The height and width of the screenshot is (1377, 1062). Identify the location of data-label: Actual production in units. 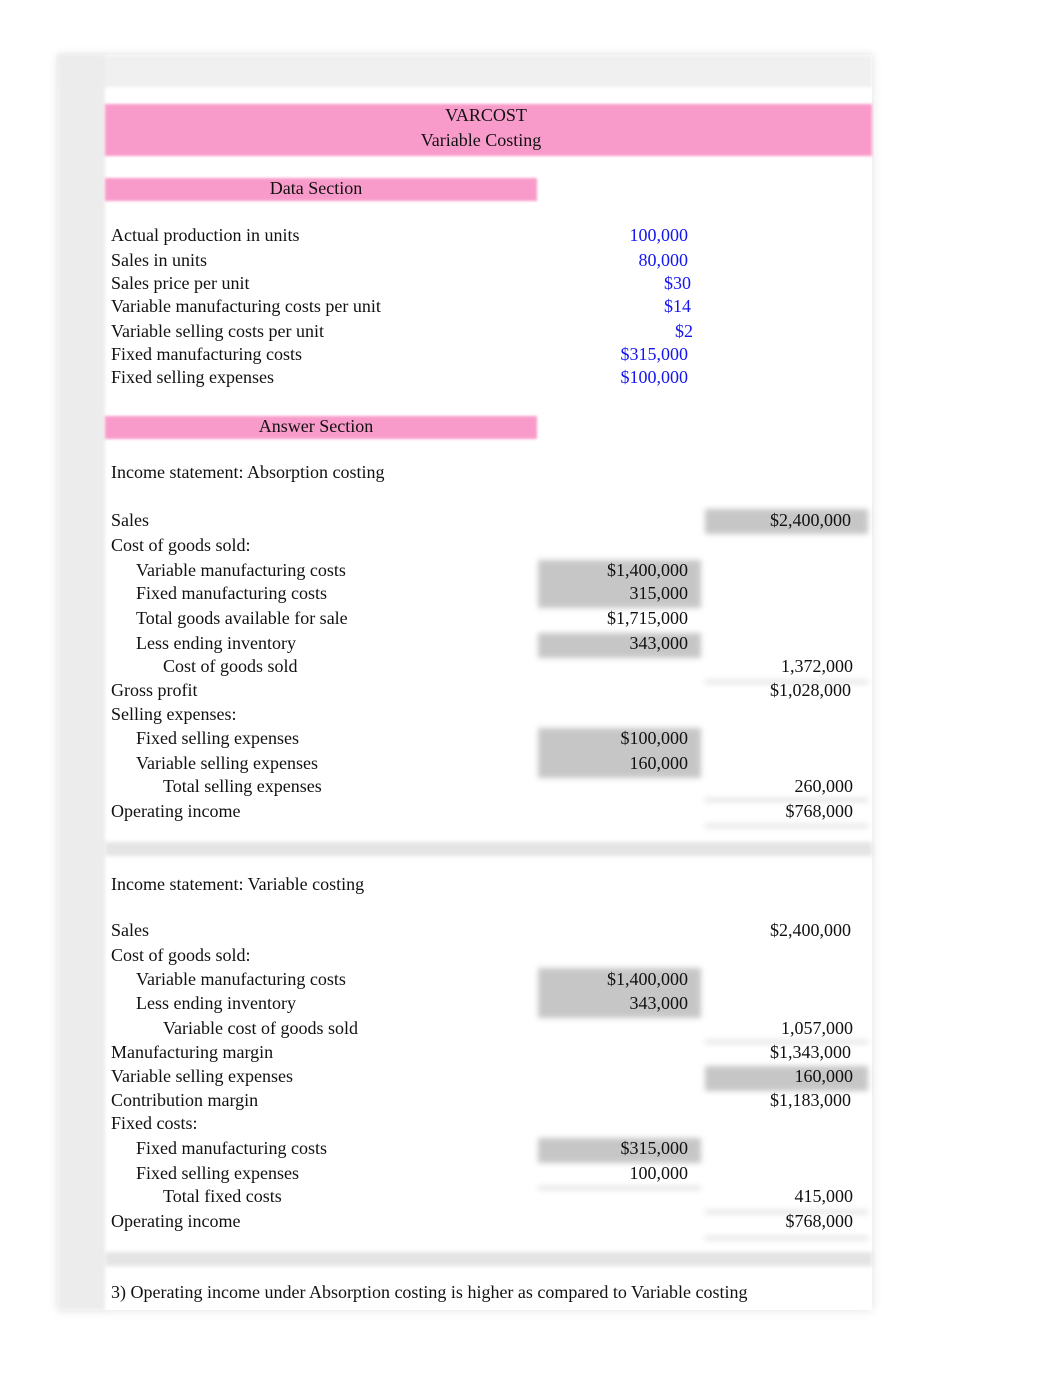
(205, 235).